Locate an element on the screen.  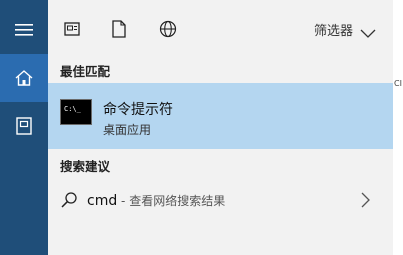
documents-button is located at coordinates (24, 126).